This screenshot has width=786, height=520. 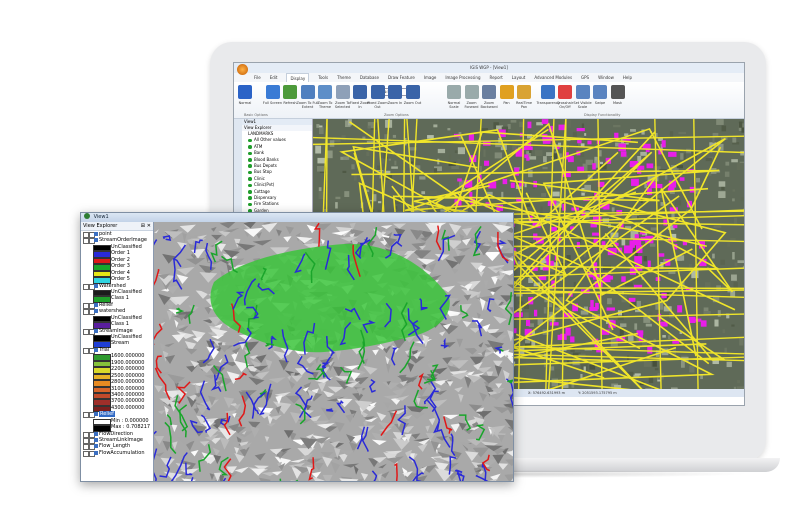 I want to click on tab-window: Window, so click(x=606, y=77).